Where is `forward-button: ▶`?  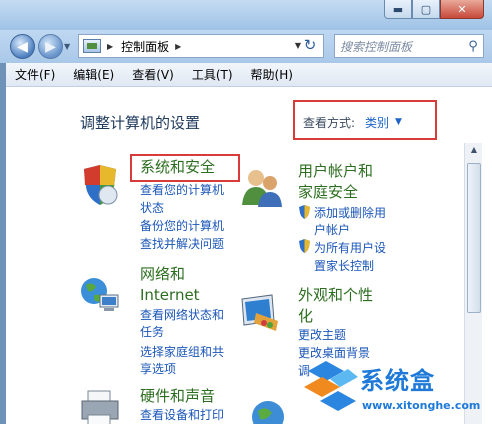 forward-button: ▶ is located at coordinates (50, 46).